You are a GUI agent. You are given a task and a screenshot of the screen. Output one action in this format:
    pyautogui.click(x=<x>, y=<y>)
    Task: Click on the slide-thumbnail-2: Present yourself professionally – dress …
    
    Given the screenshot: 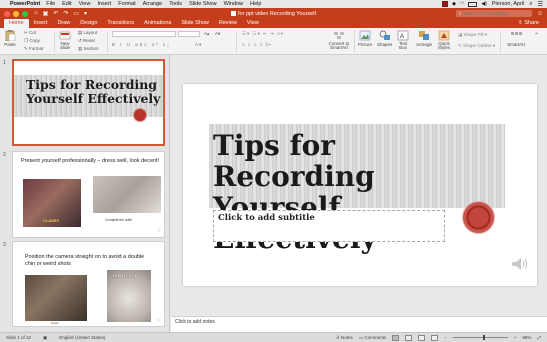 What is the action you would take?
    pyautogui.click(x=88, y=194)
    